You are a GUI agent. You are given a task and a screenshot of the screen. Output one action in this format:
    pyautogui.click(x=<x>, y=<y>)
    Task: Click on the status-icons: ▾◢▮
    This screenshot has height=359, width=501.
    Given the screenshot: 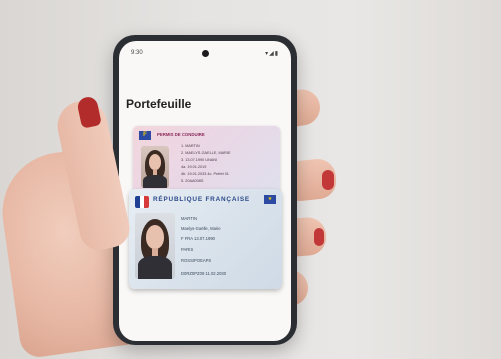 What is the action you would take?
    pyautogui.click(x=272, y=54)
    